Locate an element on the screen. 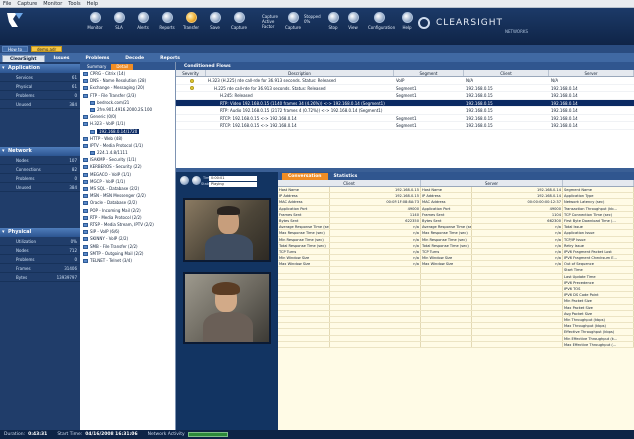 The width and height of the screenshot is (634, 439). menu-file: File is located at coordinates (7, 4).